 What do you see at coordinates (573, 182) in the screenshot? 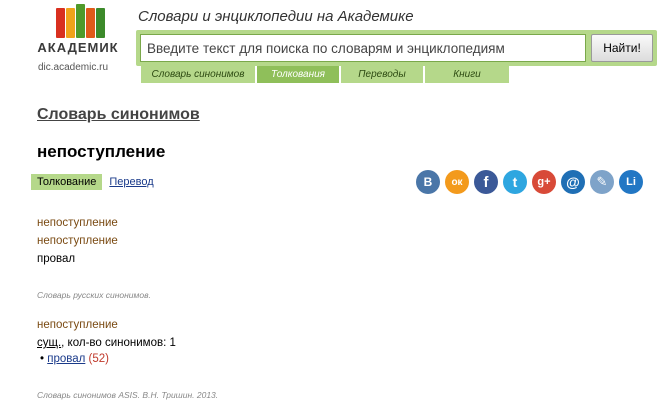
I see `mail-icon: @` at bounding box center [573, 182].